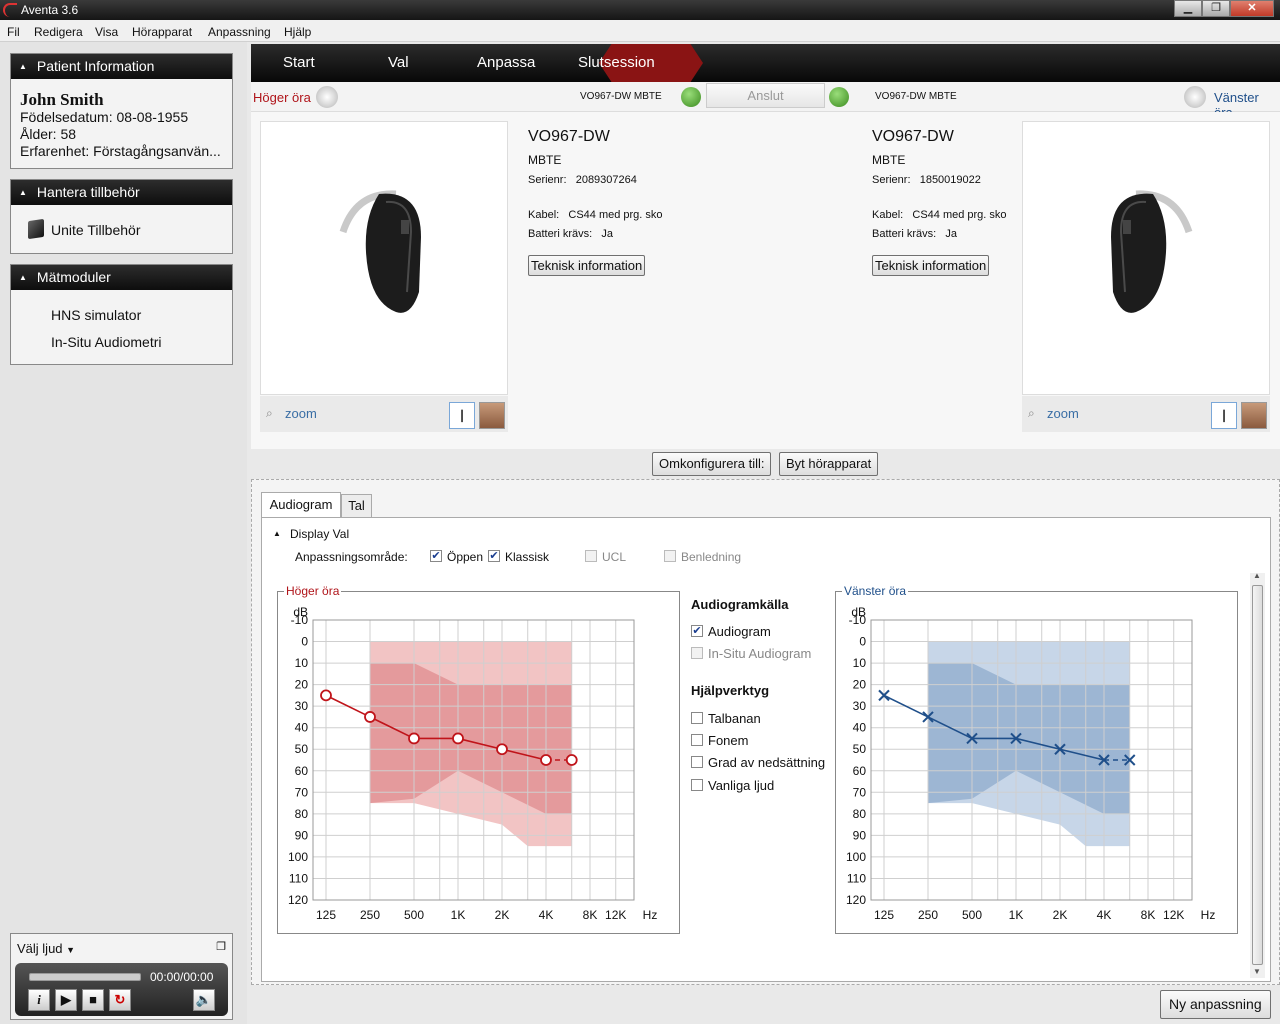  What do you see at coordinates (121, 277) in the screenshot?
I see `modules-panel-header: ▲ Mätmoduler` at bounding box center [121, 277].